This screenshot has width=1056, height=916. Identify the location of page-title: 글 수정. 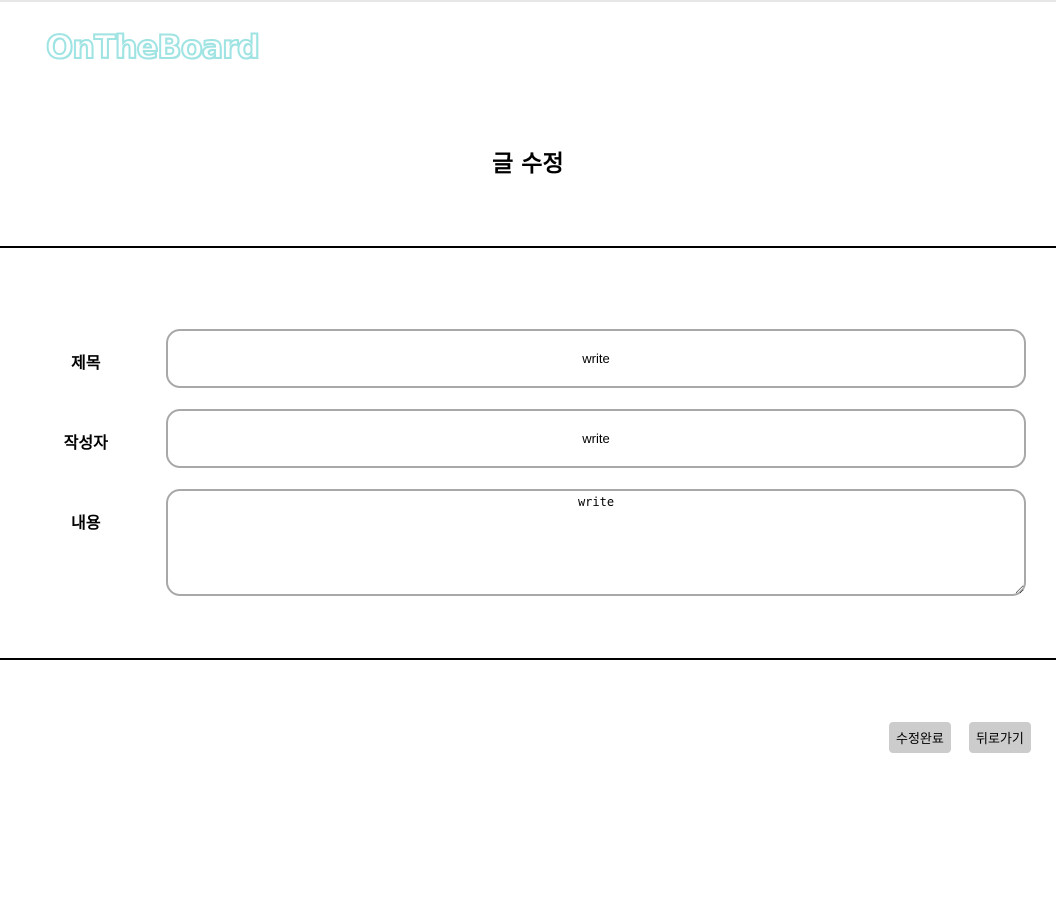
(528, 164).